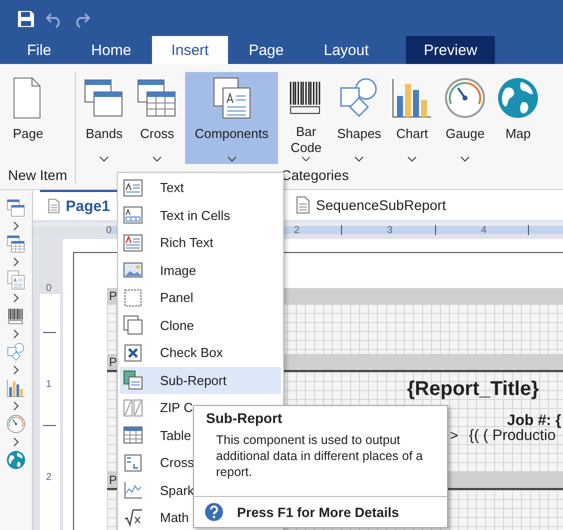 The image size is (563, 530). I want to click on job-label: Job #: {, so click(534, 420).